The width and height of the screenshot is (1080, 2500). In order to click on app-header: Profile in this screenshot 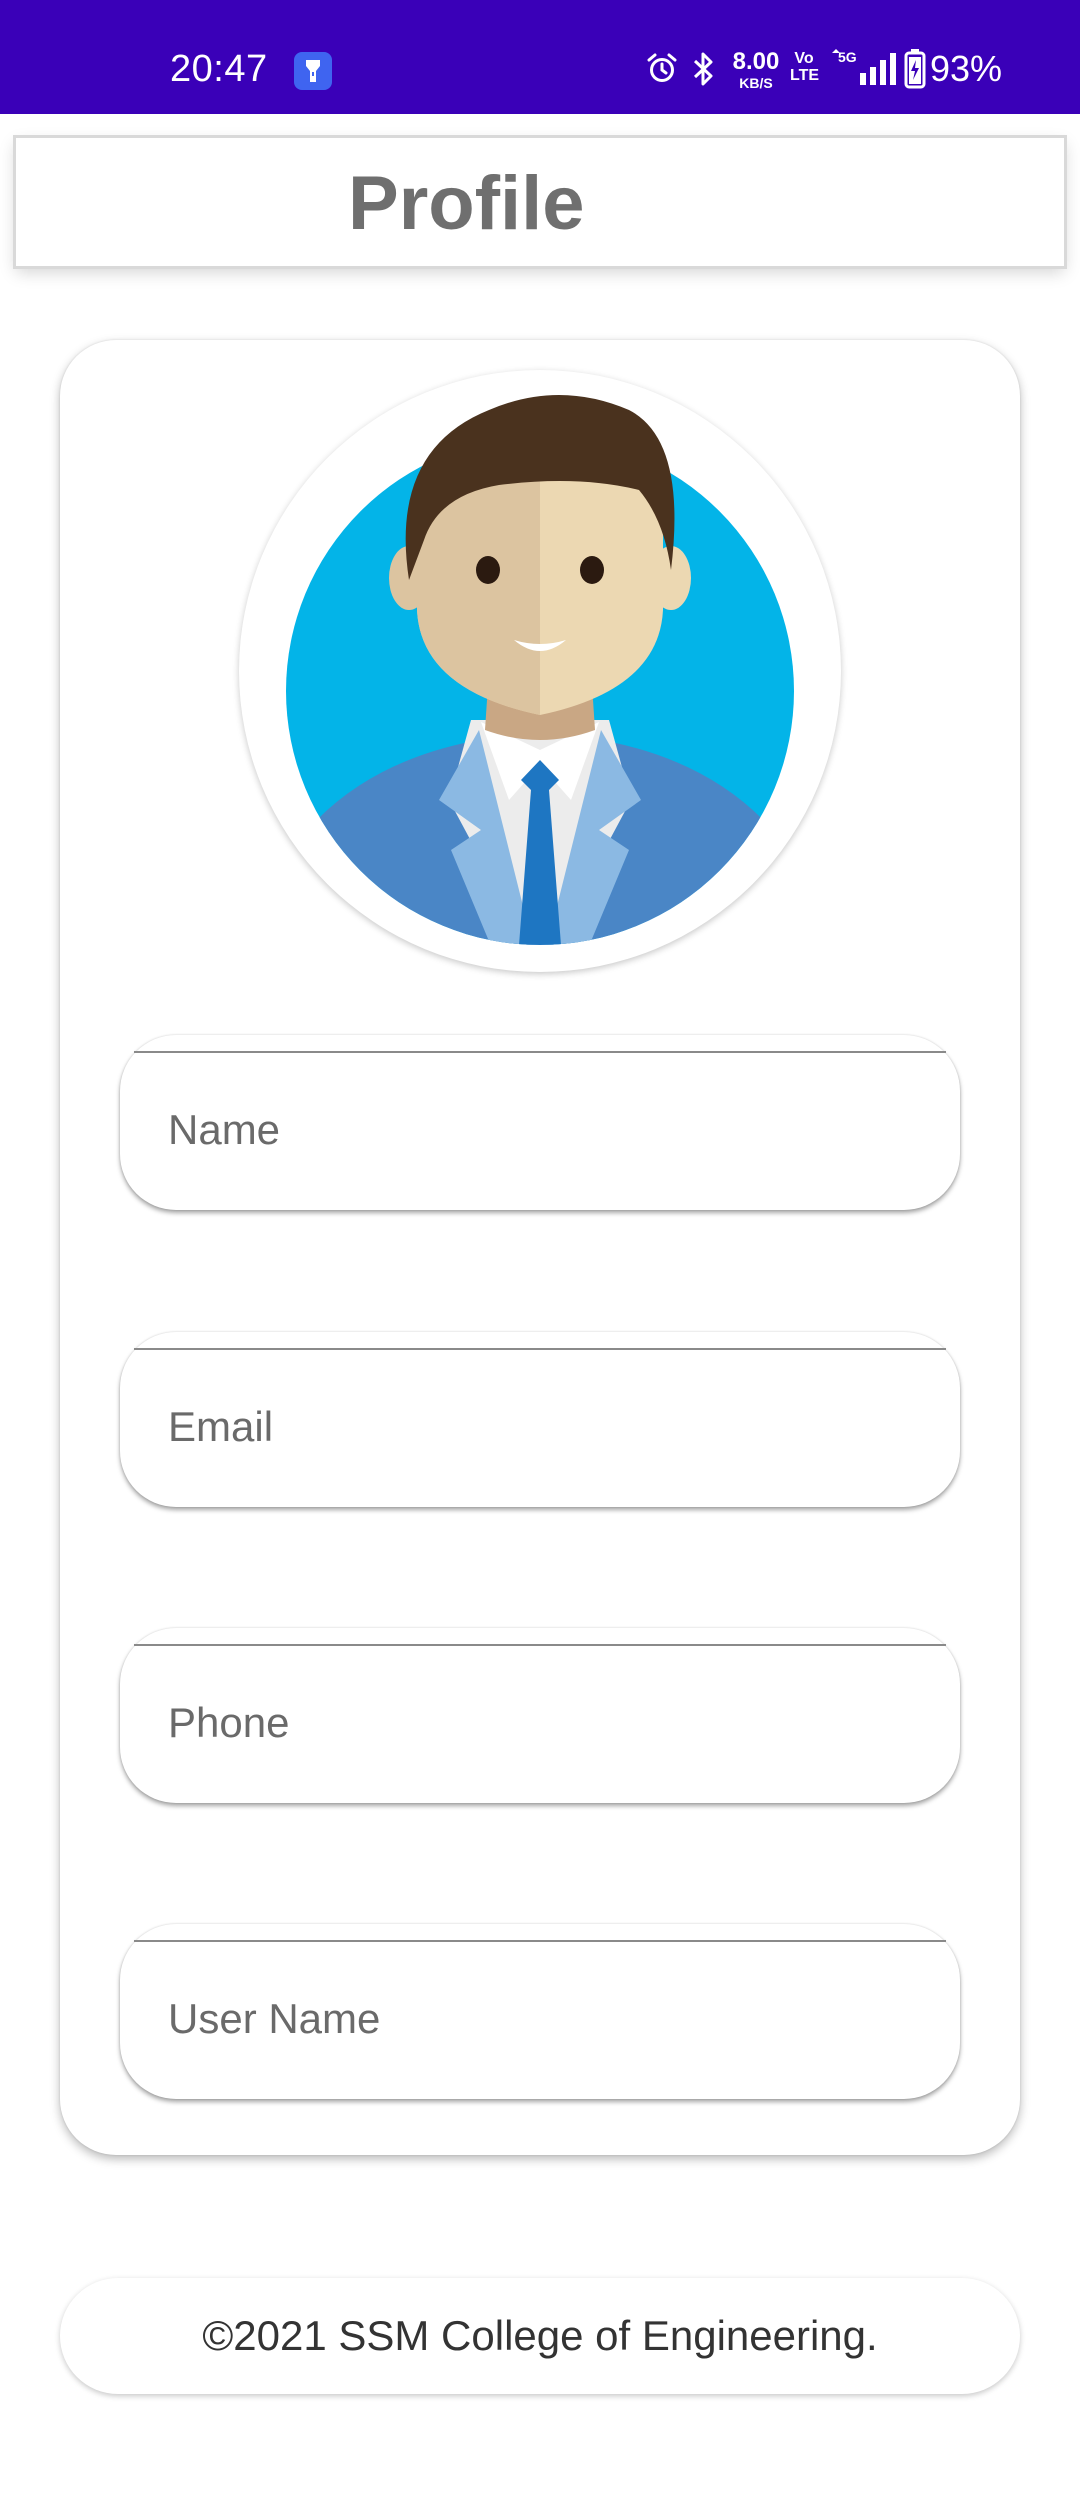, I will do `click(540, 202)`.